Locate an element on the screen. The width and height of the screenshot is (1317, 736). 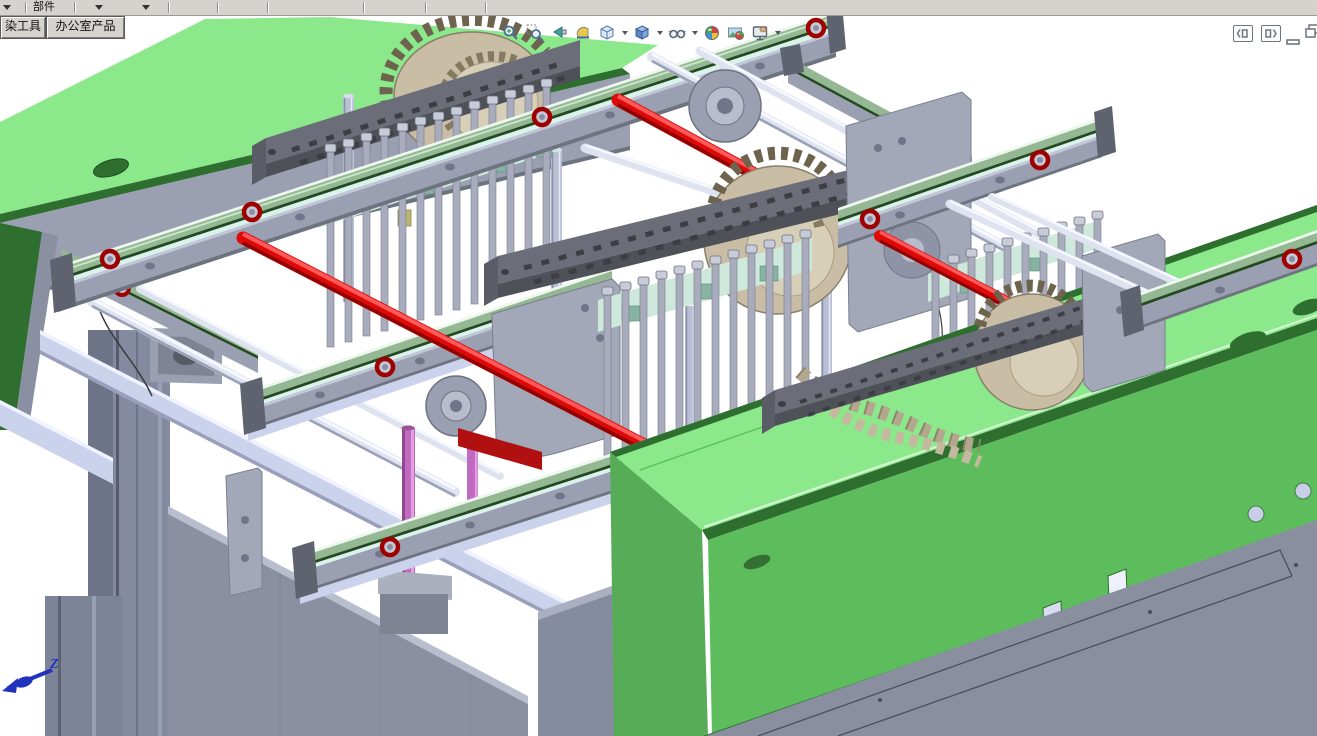
edit-appearance-icon is located at coordinates (712, 33).